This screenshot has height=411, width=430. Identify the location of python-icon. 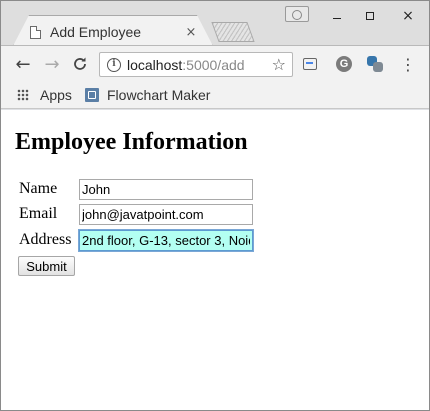
(375, 64).